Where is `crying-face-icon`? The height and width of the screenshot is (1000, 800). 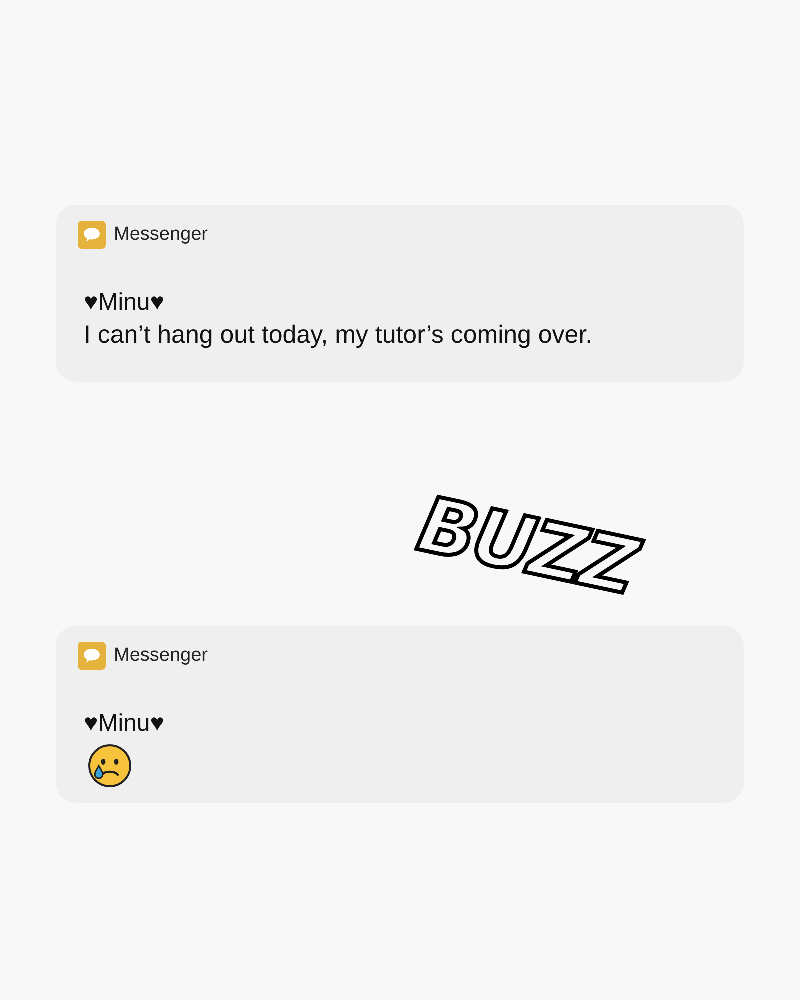 crying-face-icon is located at coordinates (110, 766).